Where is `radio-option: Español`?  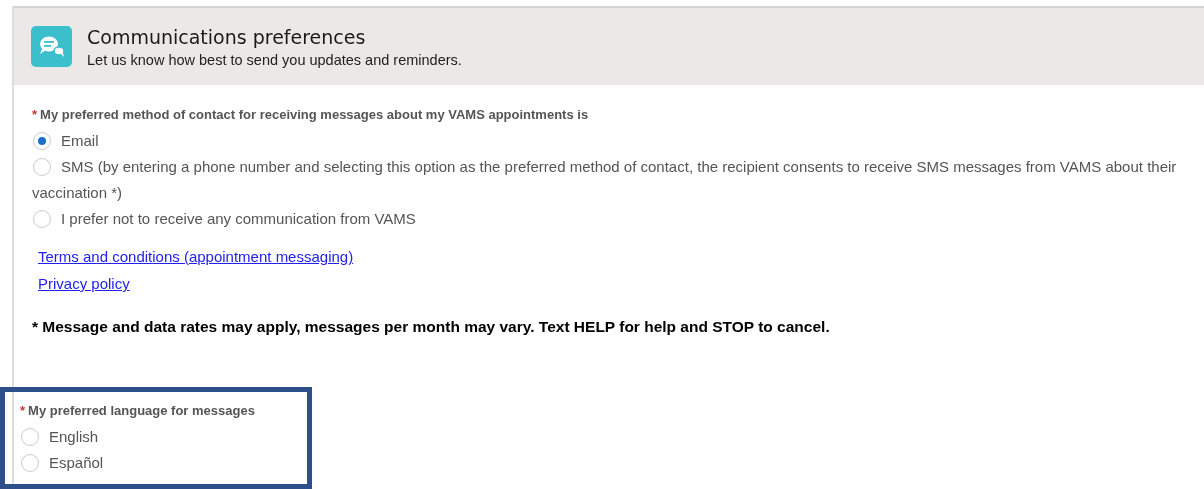
radio-option: Español is located at coordinates (163, 463).